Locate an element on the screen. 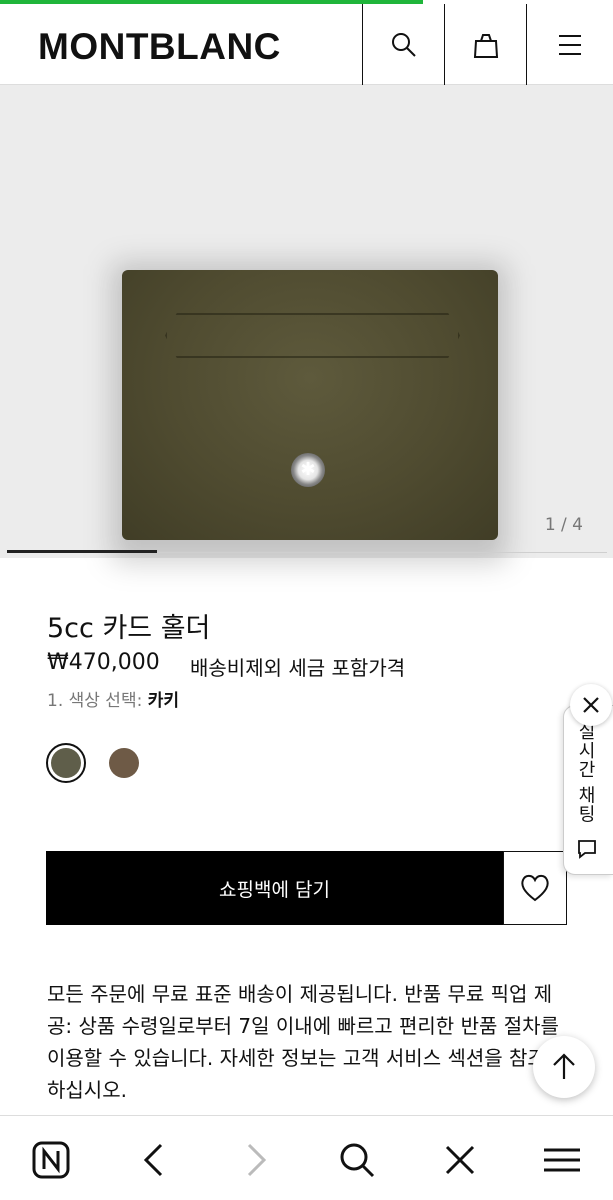 The width and height of the screenshot is (613, 1200). gallery-counter: 1 / 4 is located at coordinates (563, 525).